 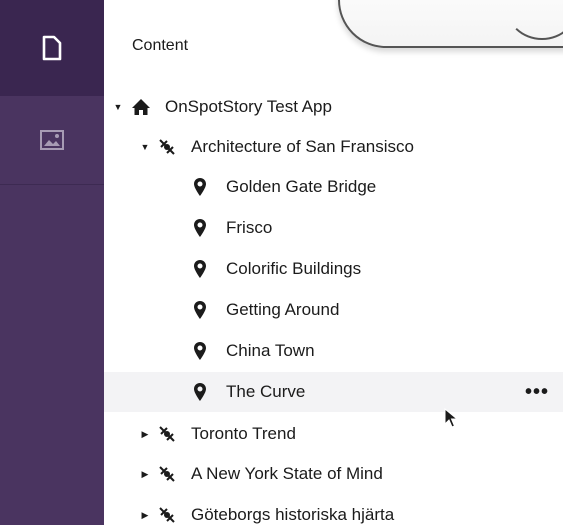 What do you see at coordinates (537, 392) in the screenshot?
I see `more-actions-button: •••` at bounding box center [537, 392].